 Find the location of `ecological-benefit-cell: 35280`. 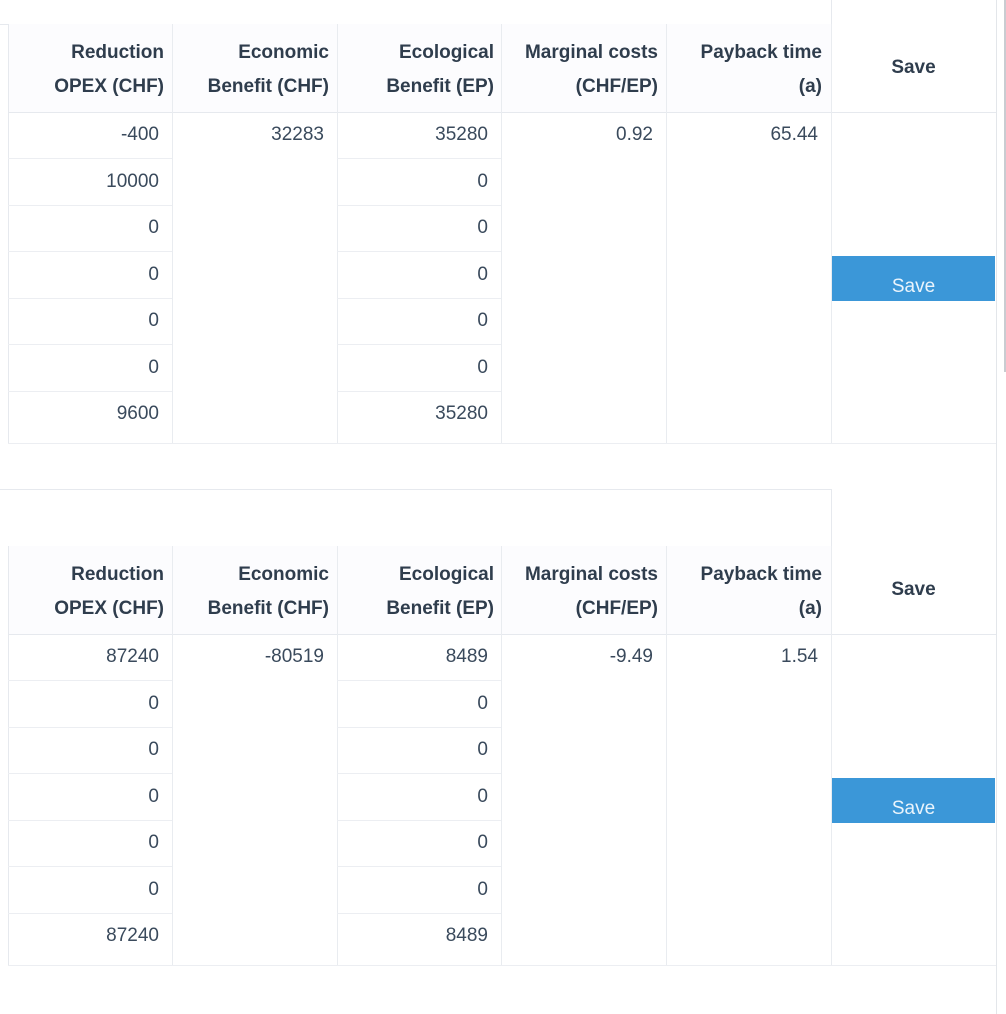

ecological-benefit-cell: 35280 is located at coordinates (461, 134).